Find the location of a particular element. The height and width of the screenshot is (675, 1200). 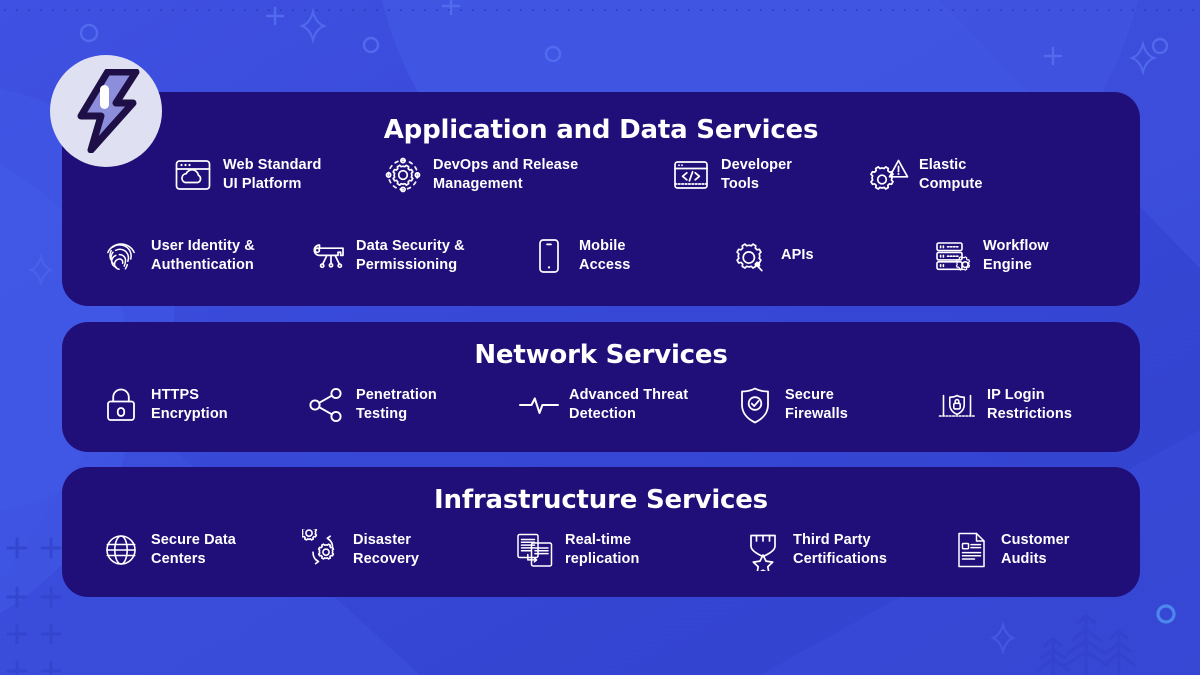

pulse-line-icon is located at coordinates (539, 405).